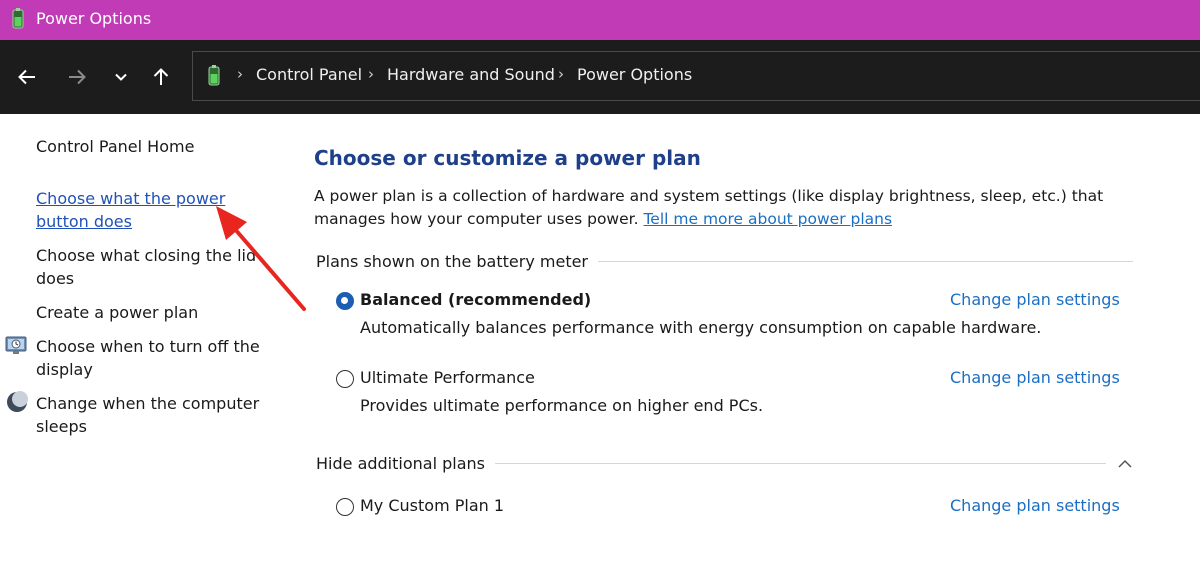  I want to click on arrow-left-icon, so click(26, 77).